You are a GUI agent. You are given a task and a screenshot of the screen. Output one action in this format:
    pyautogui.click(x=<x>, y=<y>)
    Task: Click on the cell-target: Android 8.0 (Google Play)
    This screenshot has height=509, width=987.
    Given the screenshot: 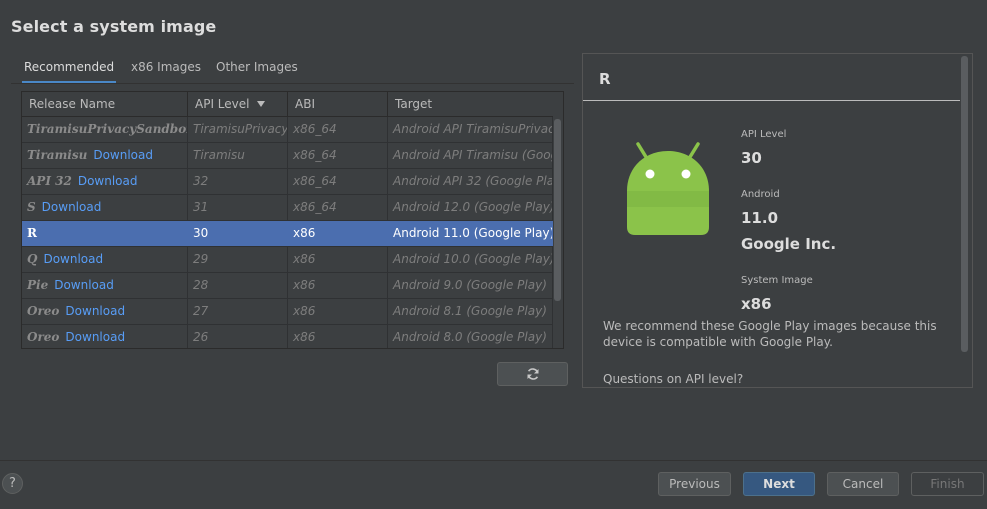 What is the action you would take?
    pyautogui.click(x=470, y=336)
    